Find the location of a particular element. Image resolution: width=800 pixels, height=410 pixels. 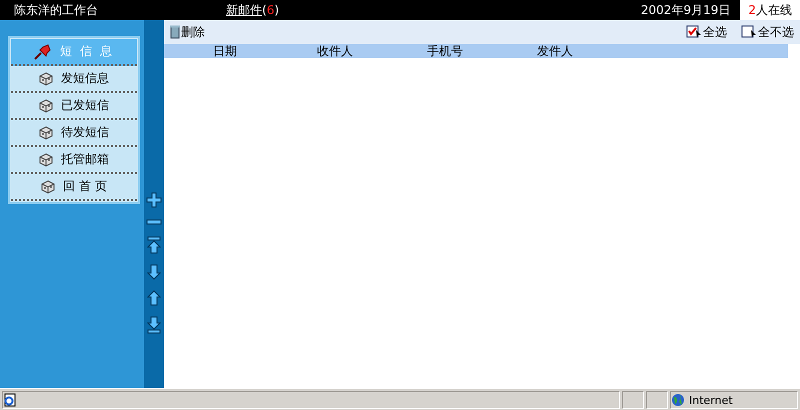

mail-count: (6) is located at coordinates (271, 10).